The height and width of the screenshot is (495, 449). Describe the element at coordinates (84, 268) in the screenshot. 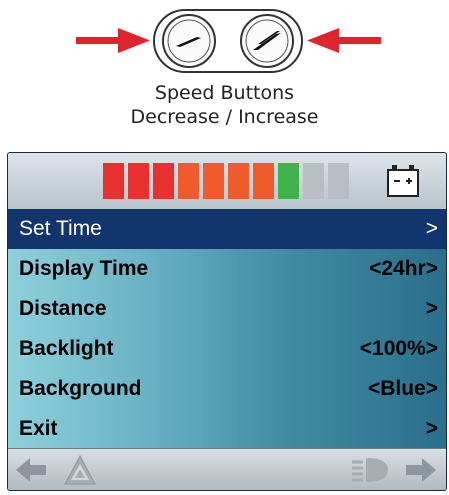

I see `menu-item-label: Display Time` at that location.